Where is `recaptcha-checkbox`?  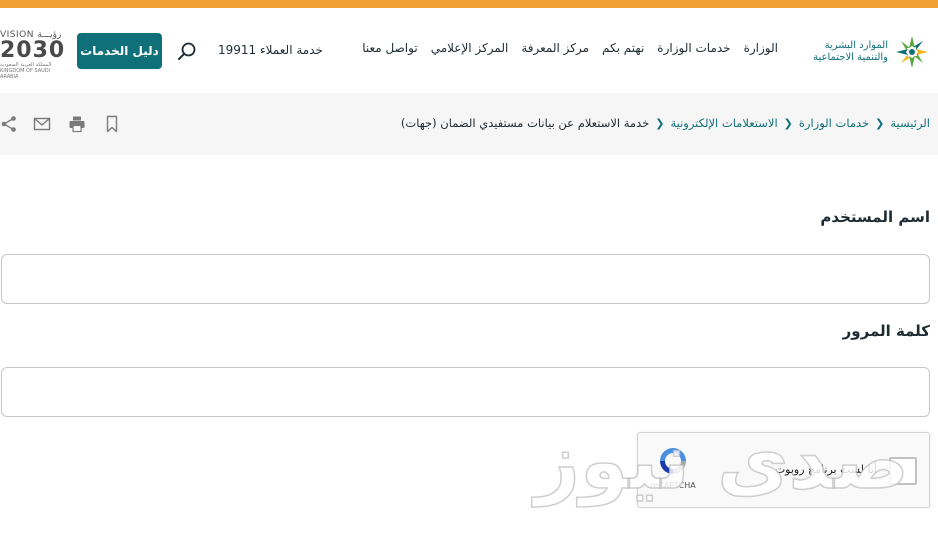 recaptcha-checkbox is located at coordinates (903, 471).